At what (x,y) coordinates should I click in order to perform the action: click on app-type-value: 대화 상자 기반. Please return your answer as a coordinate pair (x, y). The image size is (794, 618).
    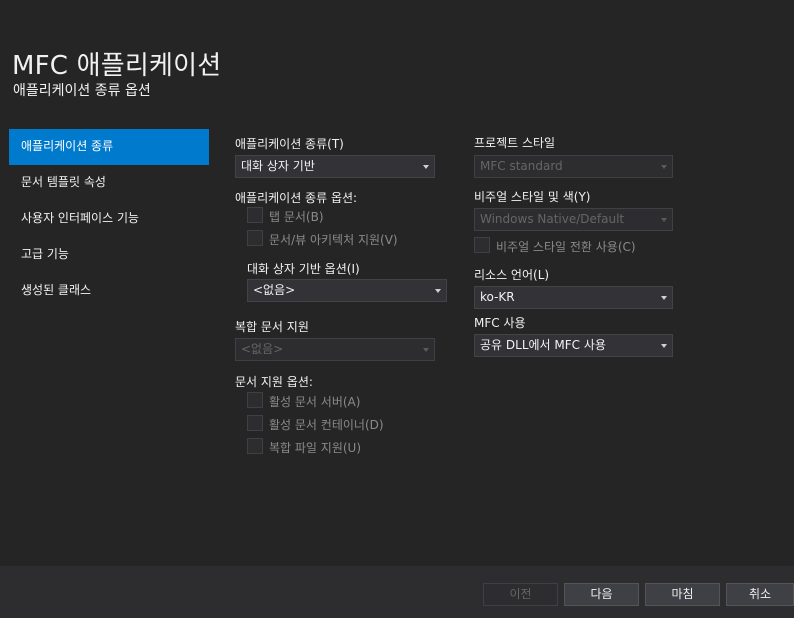
    Looking at the image, I should click on (278, 166).